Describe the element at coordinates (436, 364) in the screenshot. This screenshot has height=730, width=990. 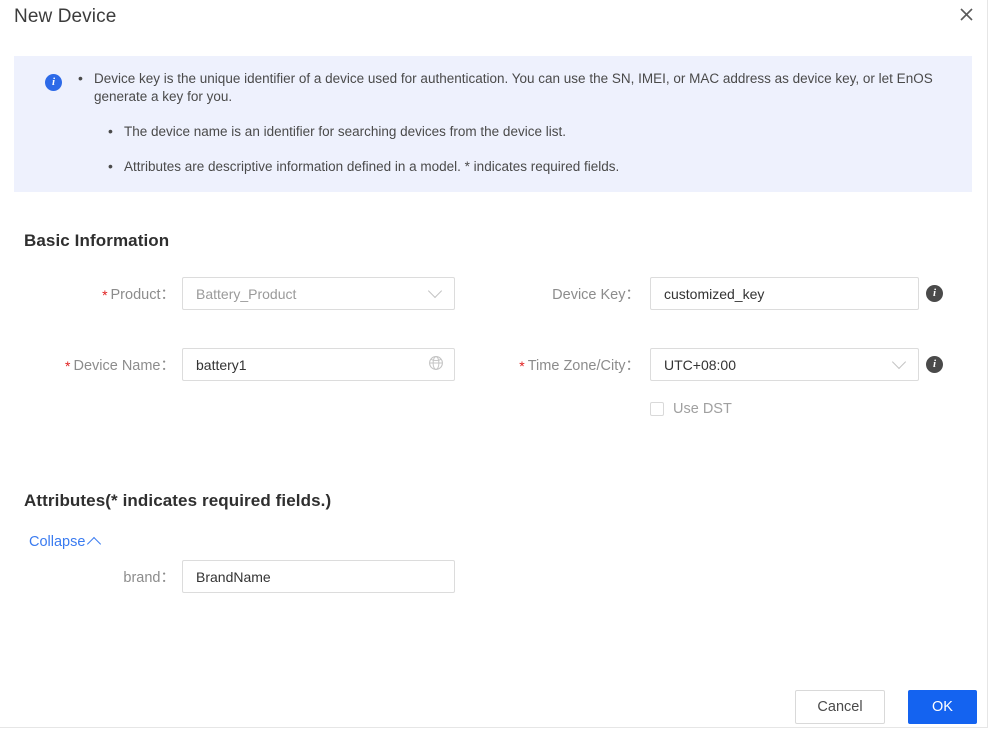
I see `globe-language-icon` at that location.